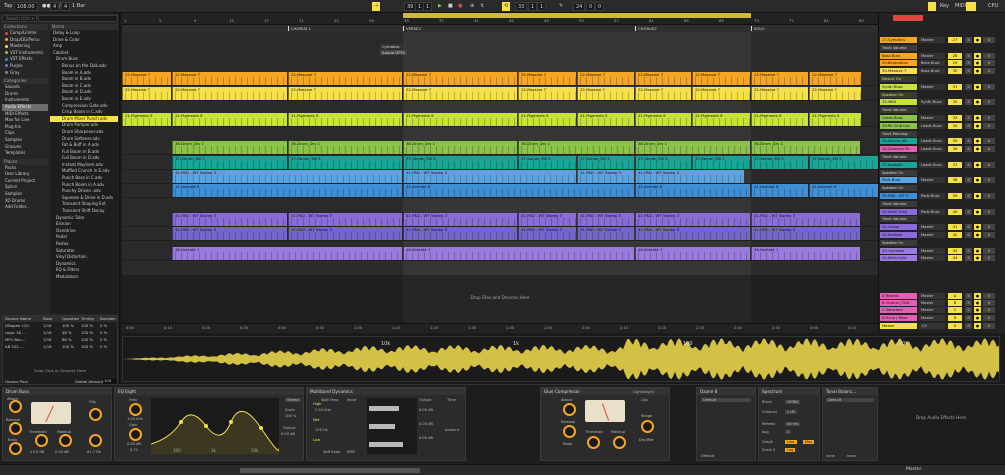 This screenshot has width=1005, height=475. What do you see at coordinates (84, 119) in the screenshot?
I see `browser-file-item: Drum Mixer Punch.adv` at bounding box center [84, 119].